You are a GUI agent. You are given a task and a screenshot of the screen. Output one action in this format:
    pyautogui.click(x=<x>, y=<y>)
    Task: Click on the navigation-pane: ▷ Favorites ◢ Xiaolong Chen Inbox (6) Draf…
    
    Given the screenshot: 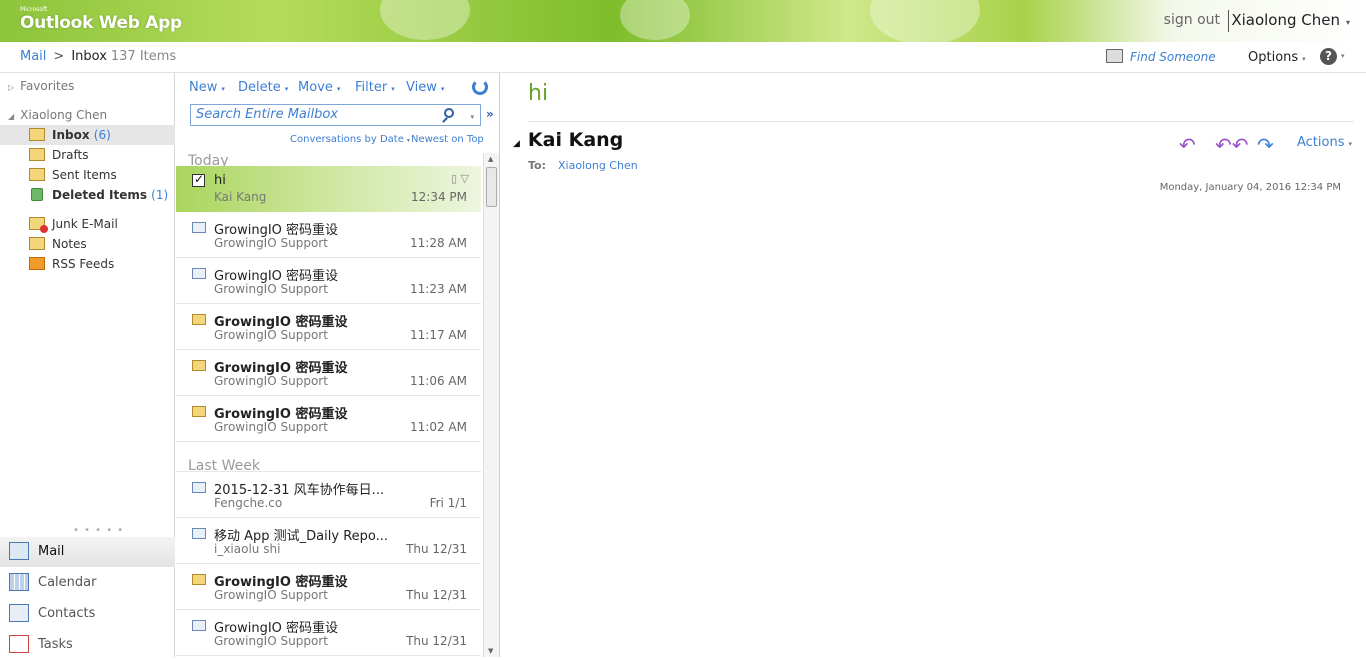 What is the action you would take?
    pyautogui.click(x=87, y=365)
    